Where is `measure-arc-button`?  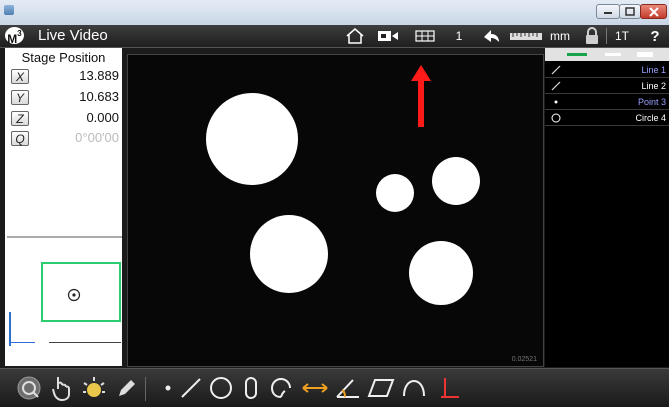
measure-arc-button is located at coordinates (281, 388).